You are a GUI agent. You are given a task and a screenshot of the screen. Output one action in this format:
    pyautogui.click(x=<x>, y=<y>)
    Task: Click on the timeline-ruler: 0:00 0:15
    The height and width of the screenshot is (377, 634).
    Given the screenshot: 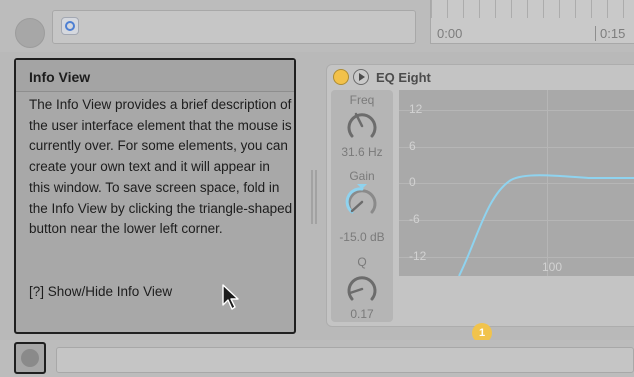 What is the action you would take?
    pyautogui.click(x=532, y=22)
    